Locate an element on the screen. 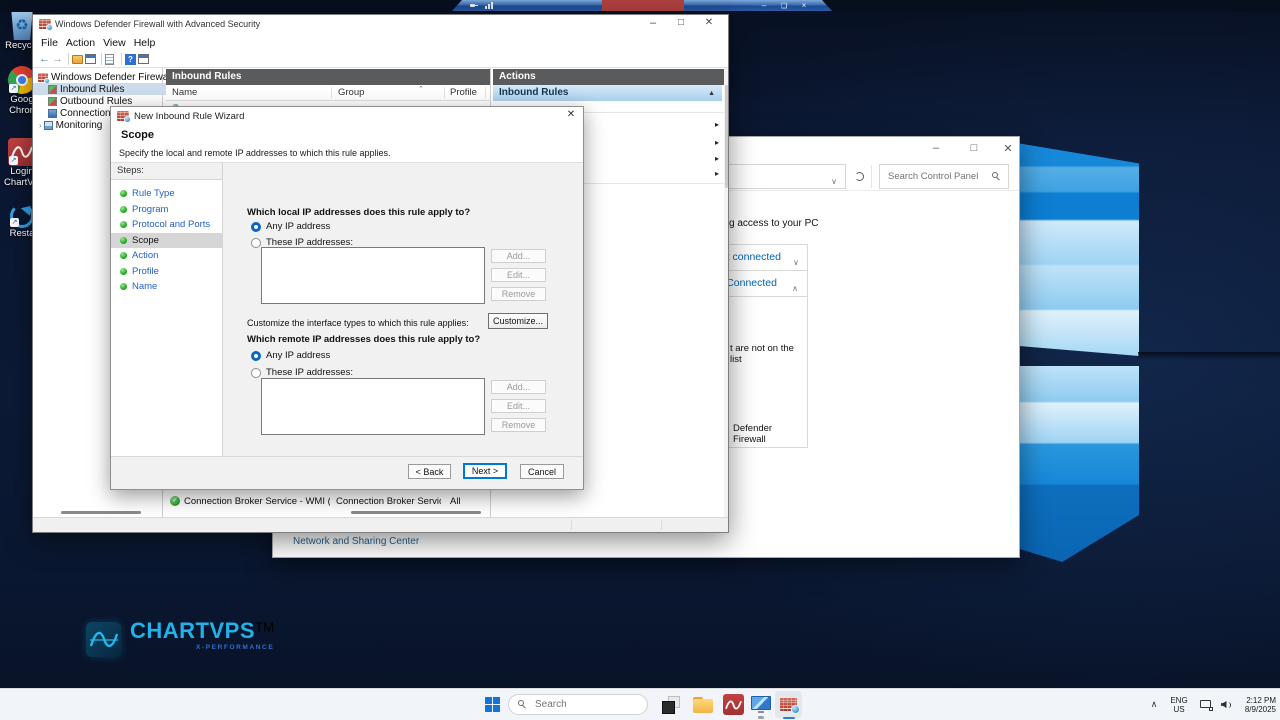 The image size is (1280, 720). taskbar-search-input is located at coordinates (582, 704).